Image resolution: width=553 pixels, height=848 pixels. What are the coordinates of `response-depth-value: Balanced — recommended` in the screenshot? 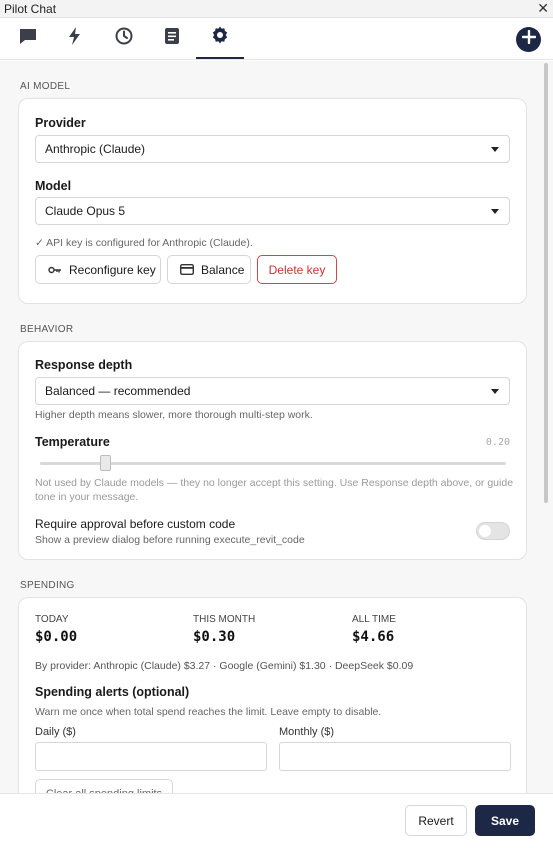 It's located at (118, 391).